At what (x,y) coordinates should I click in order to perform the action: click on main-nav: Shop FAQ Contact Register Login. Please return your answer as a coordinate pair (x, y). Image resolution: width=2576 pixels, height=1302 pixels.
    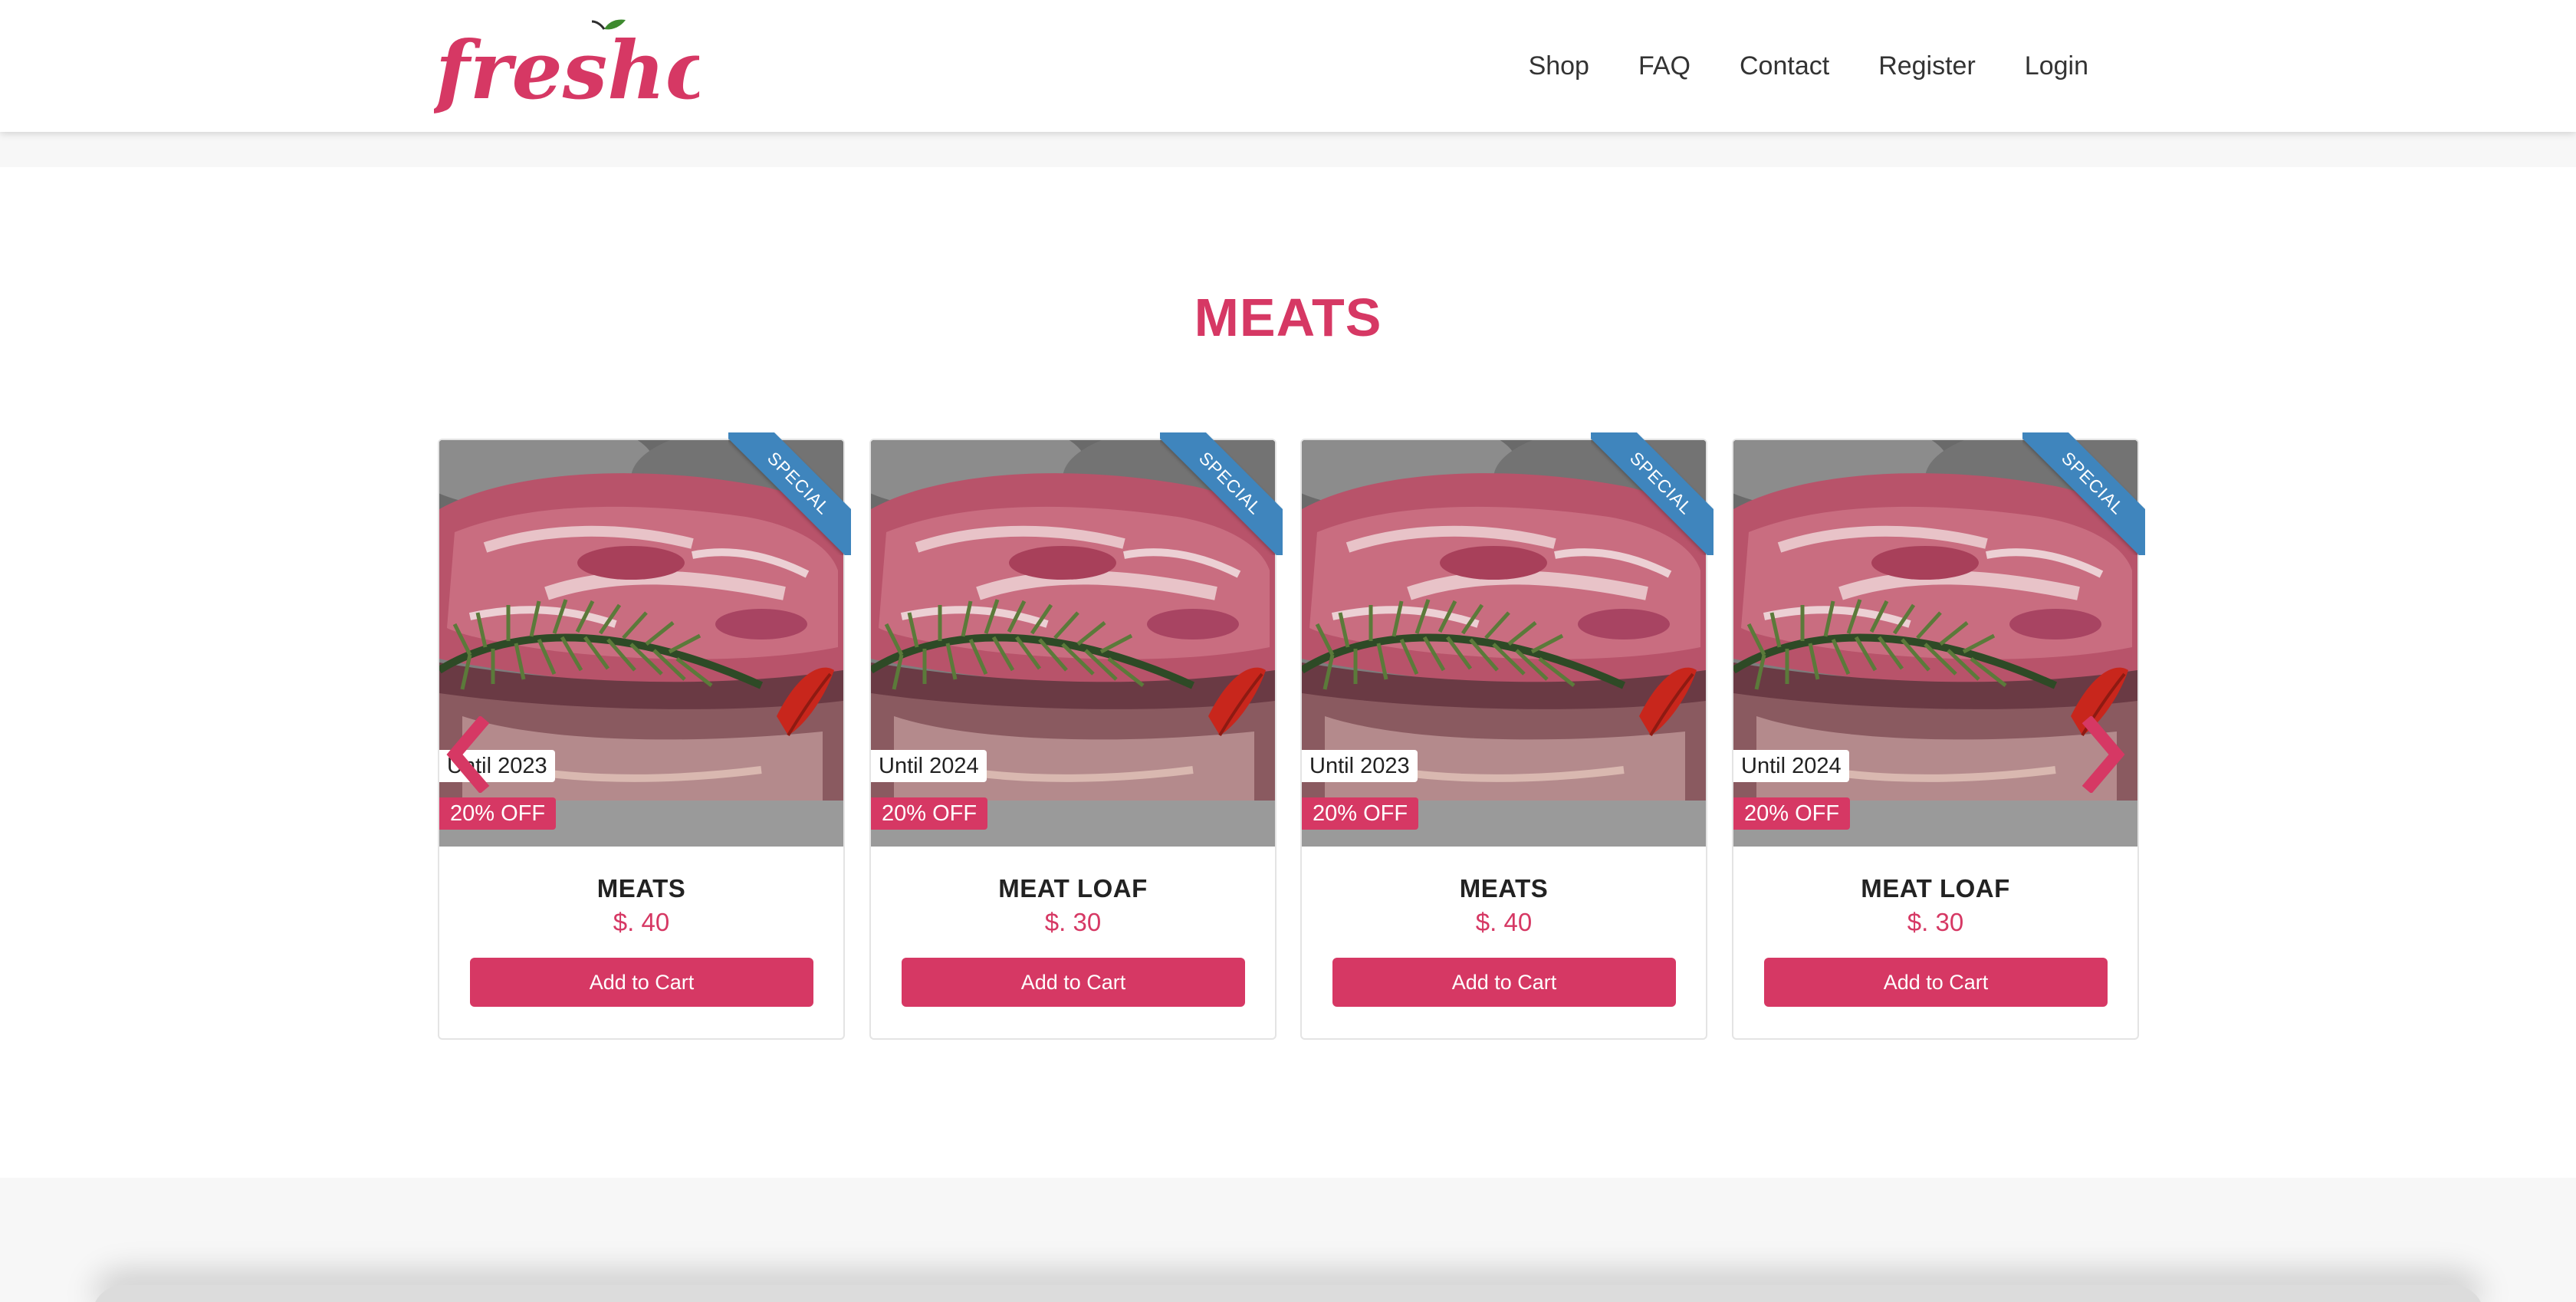
    Looking at the image, I should click on (1810, 66).